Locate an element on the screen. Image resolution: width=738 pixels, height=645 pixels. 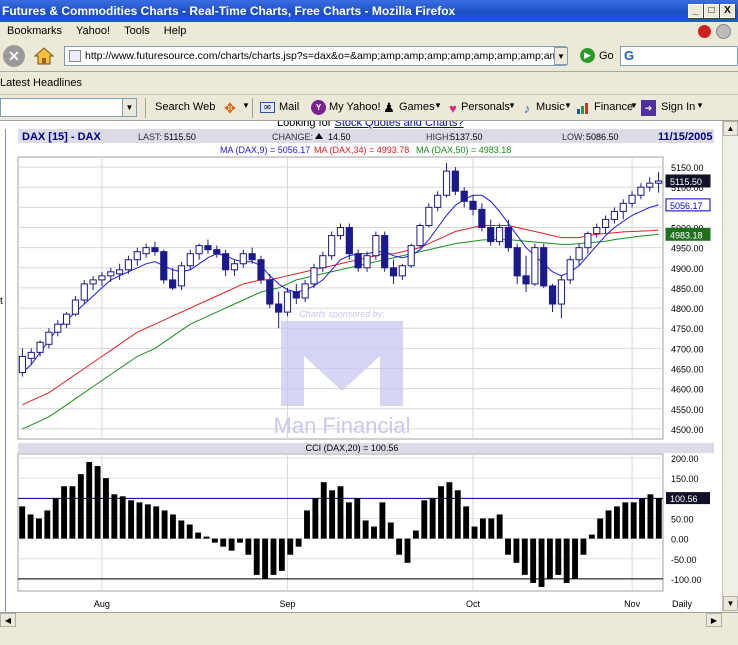
stop-alert-icon is located at coordinates (704, 31).